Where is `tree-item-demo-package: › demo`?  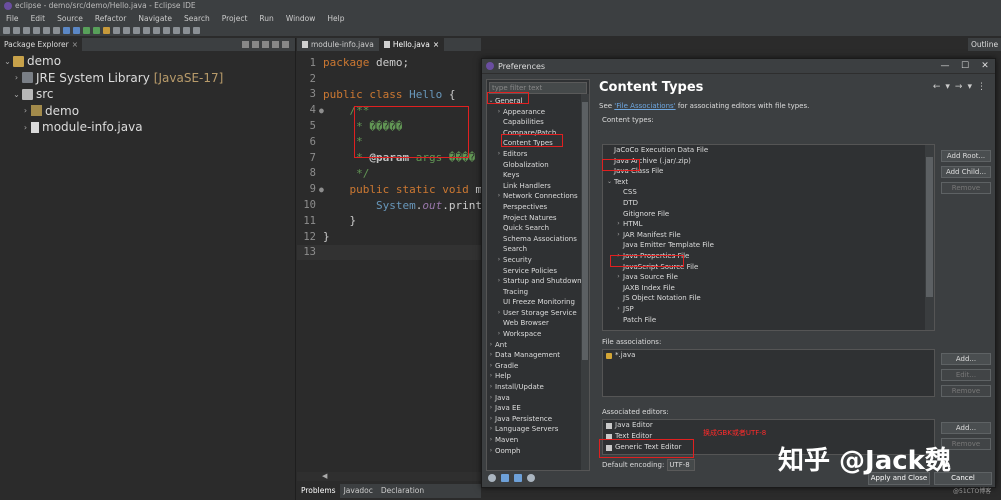 tree-item-demo-package: › demo is located at coordinates (147, 111).